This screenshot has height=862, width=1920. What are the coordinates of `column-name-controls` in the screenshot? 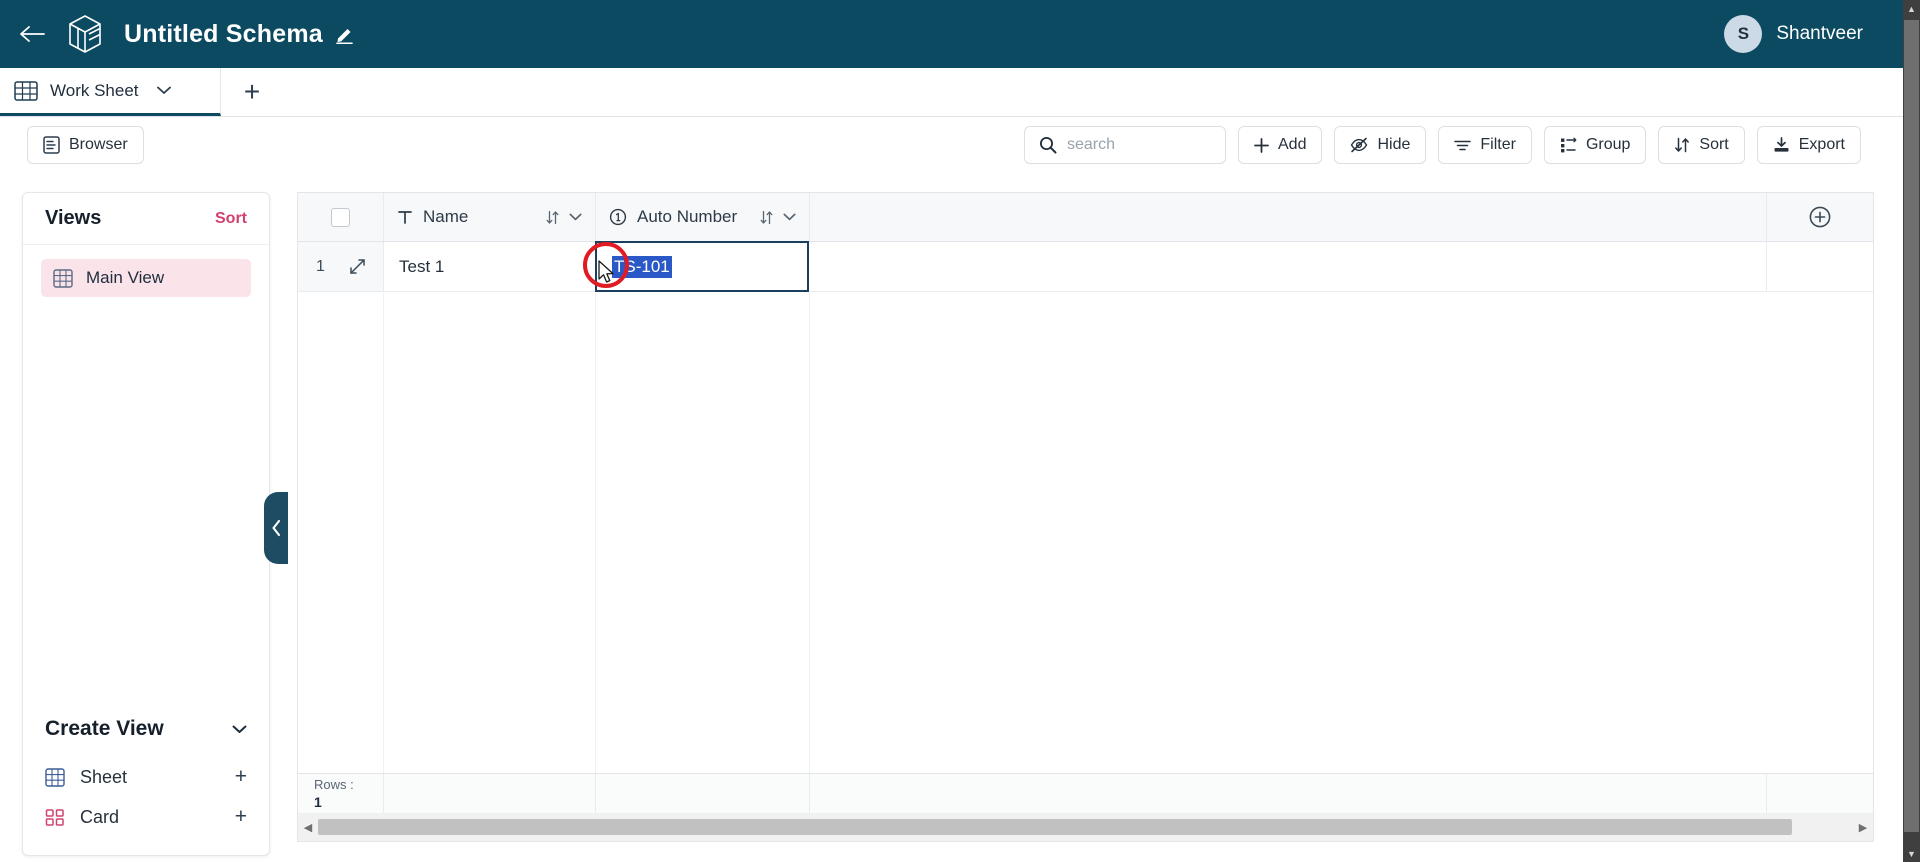 It's located at (563, 217).